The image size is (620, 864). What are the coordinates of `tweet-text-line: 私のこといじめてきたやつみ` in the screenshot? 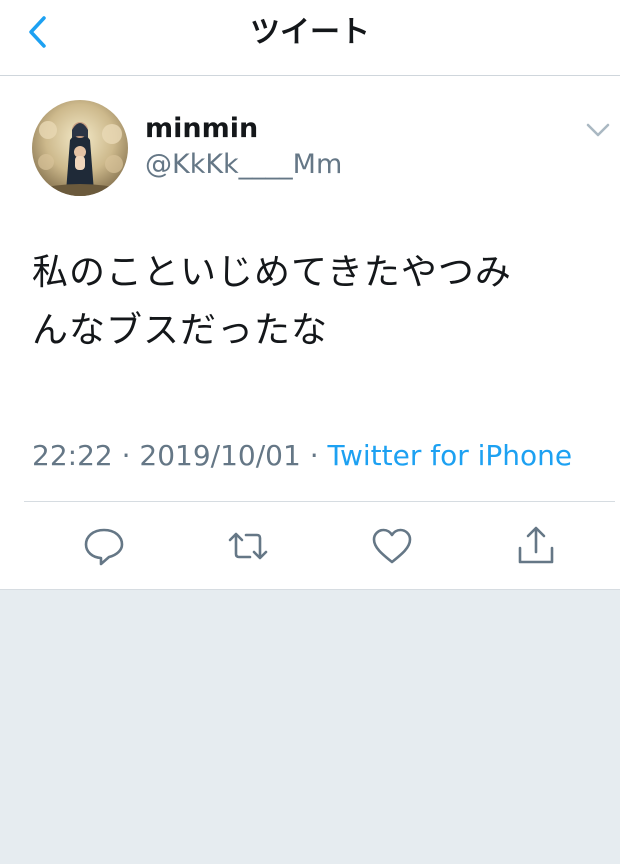 It's located at (272, 272).